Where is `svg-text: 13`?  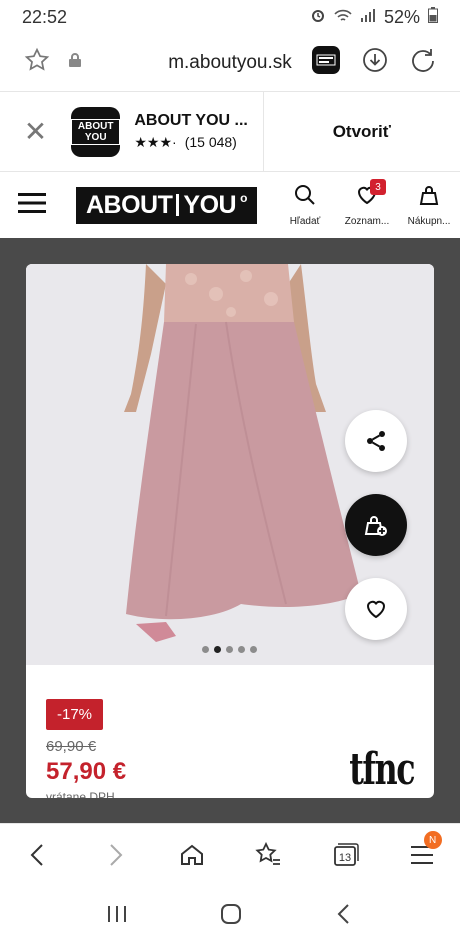
svg-text: 13 is located at coordinates (345, 858).